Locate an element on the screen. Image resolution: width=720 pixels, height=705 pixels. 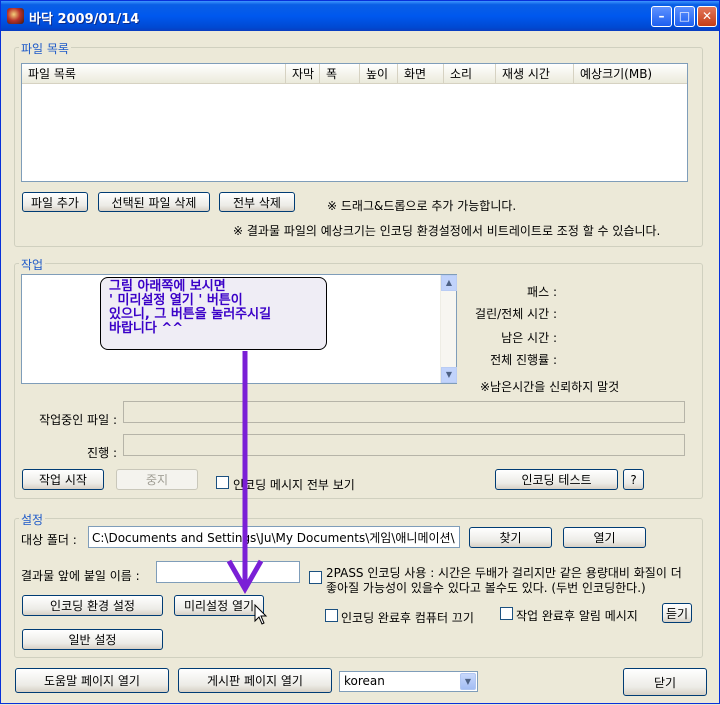
file-list-group-label: 파일 목록 is located at coordinates (45, 48).